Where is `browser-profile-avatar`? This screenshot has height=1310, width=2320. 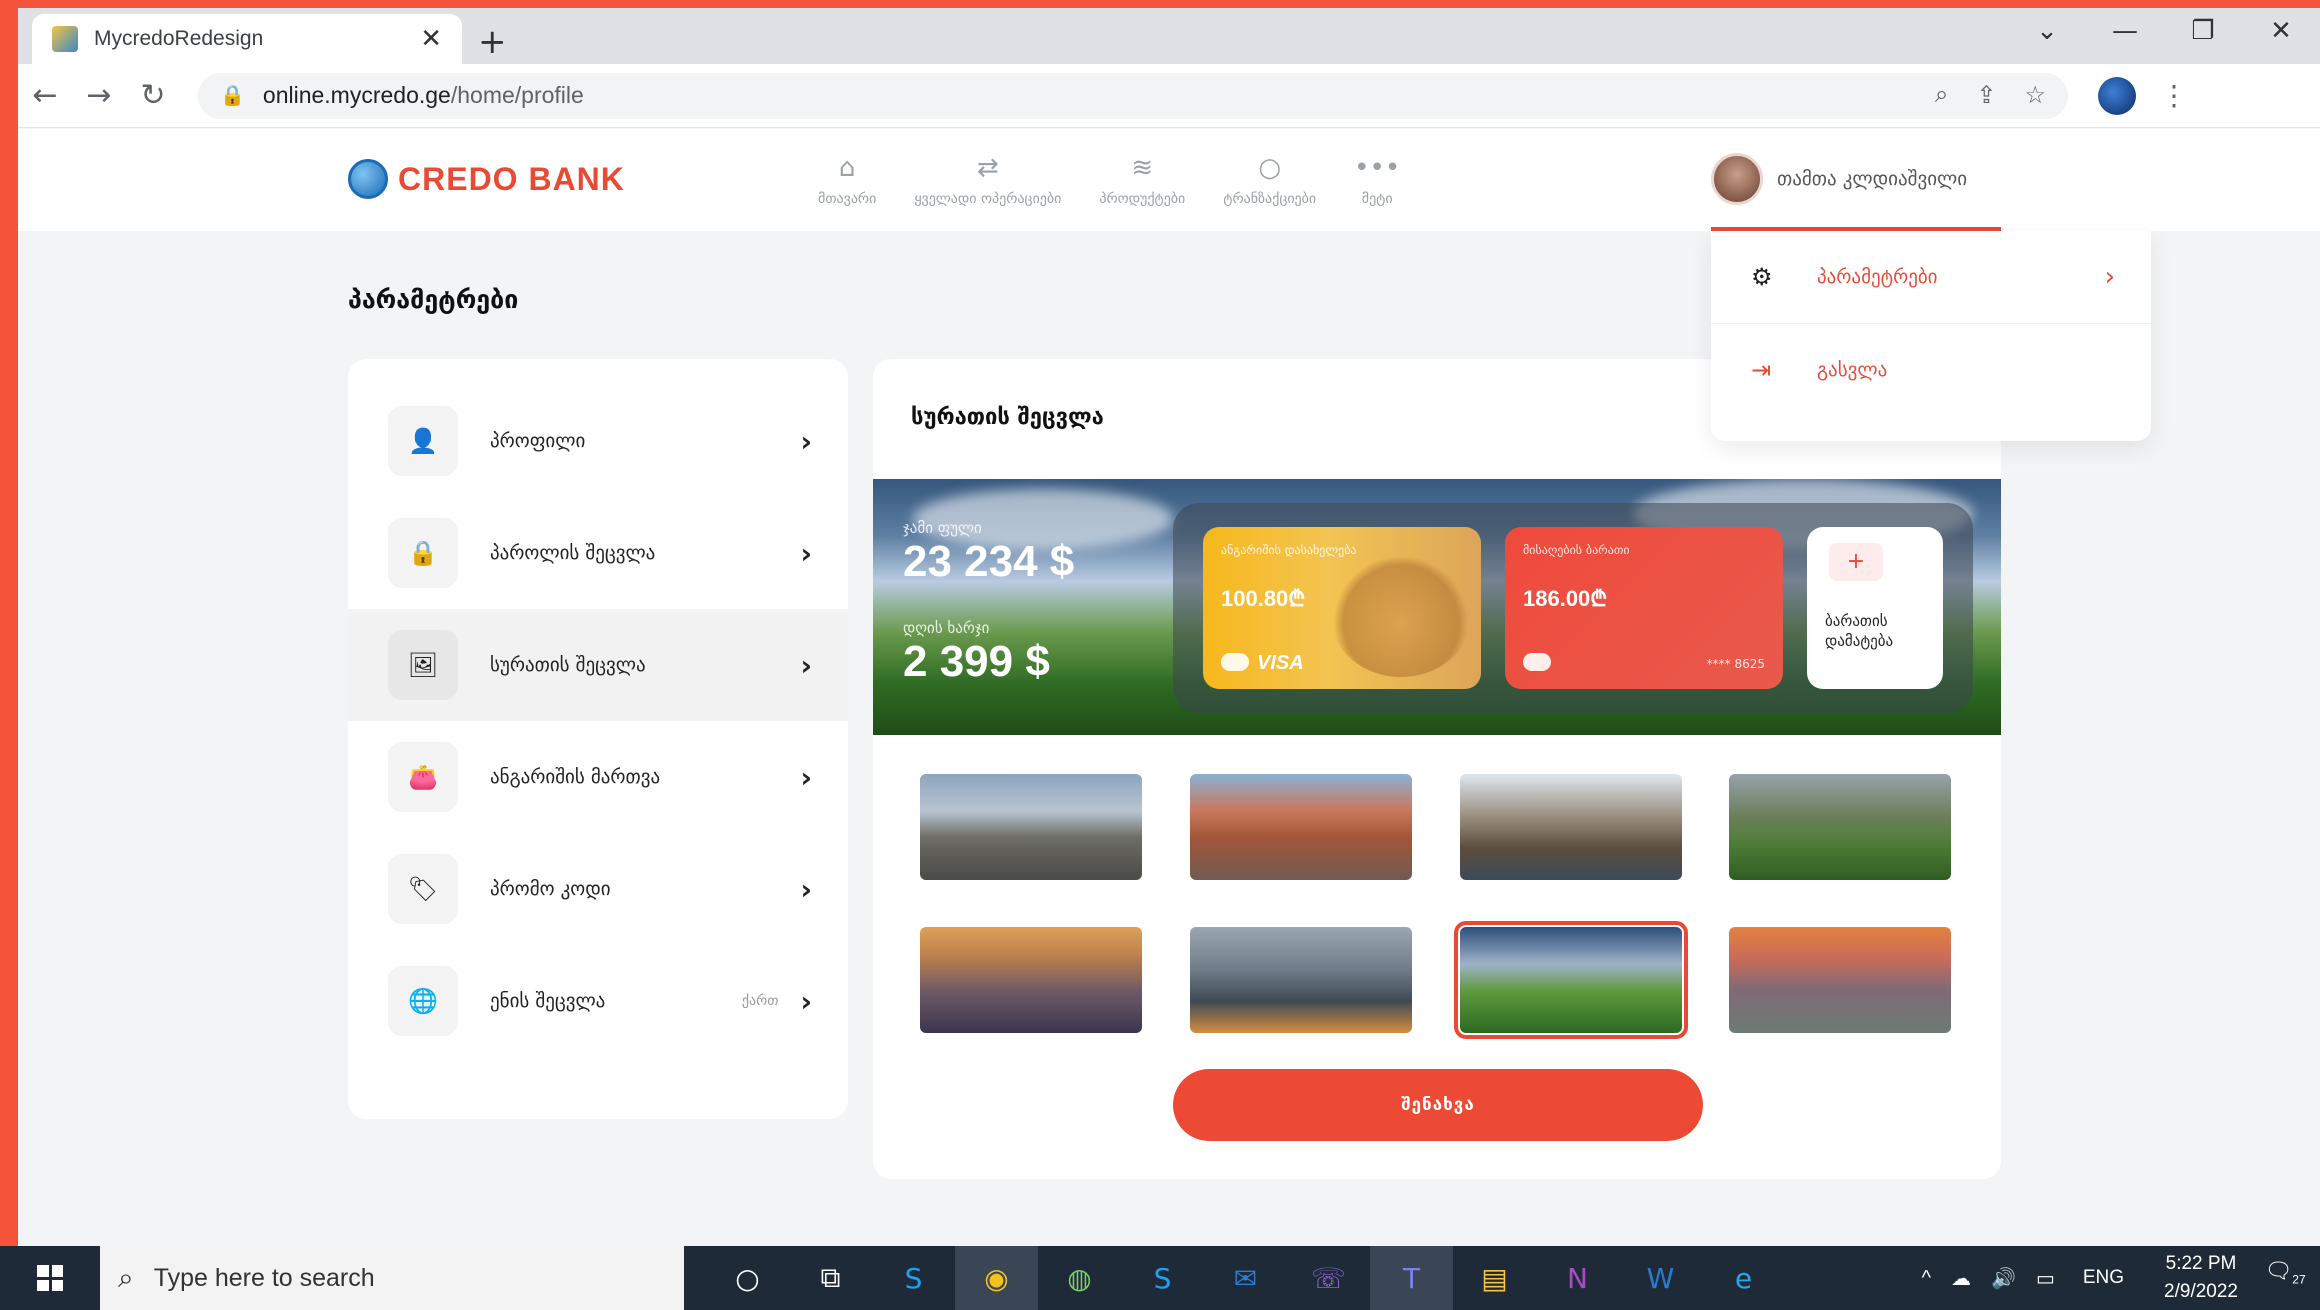 browser-profile-avatar is located at coordinates (2117, 95).